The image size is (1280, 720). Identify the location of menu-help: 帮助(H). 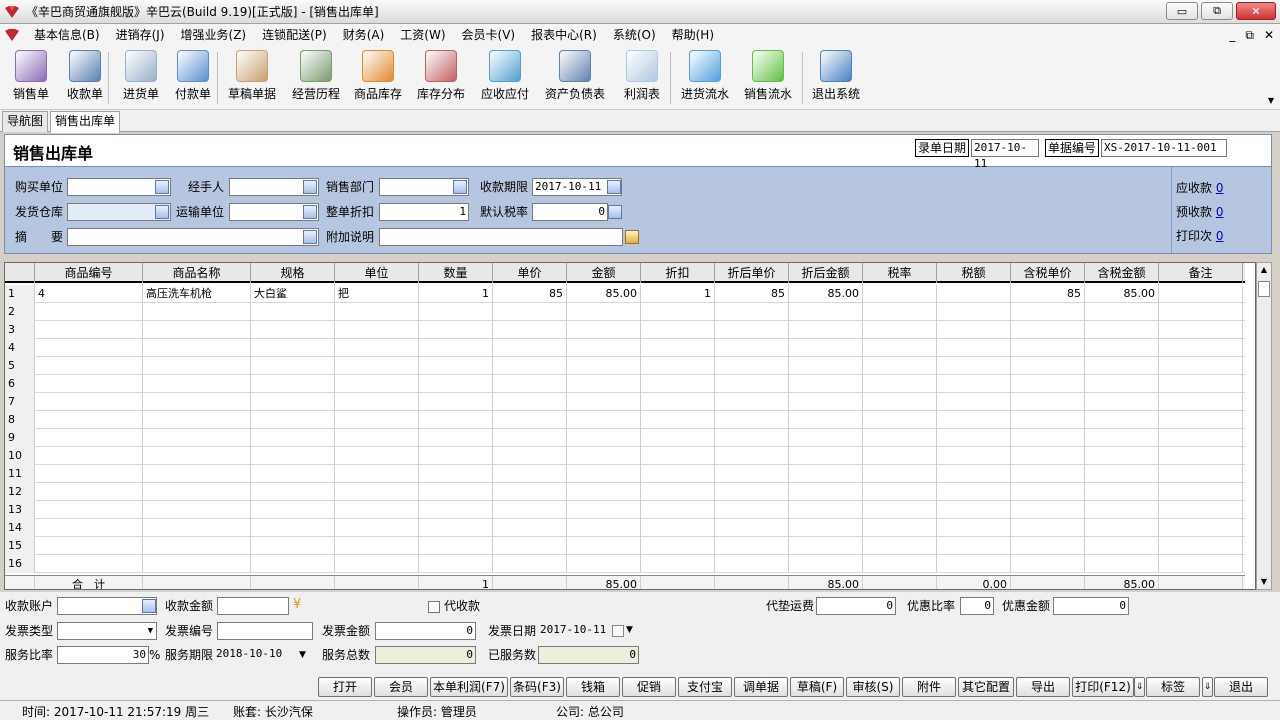
(693, 35).